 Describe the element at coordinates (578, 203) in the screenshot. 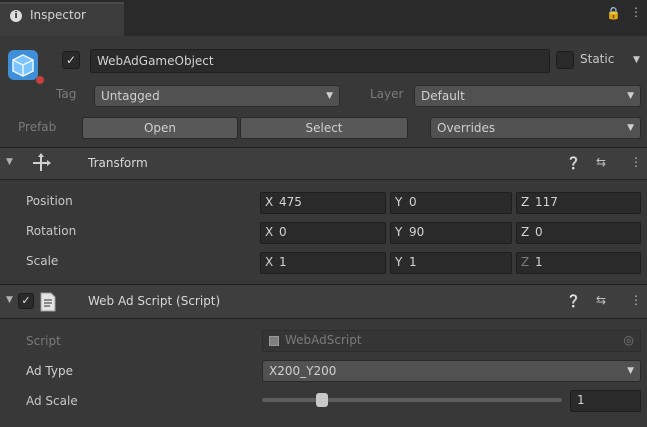

I see `position-z-field: Z 117` at that location.